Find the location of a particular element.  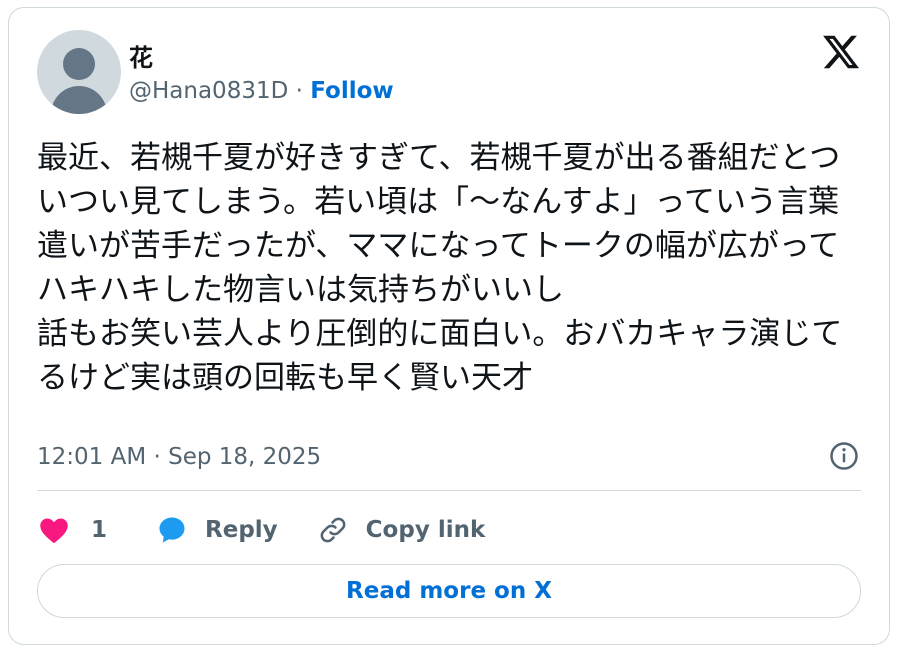

reply-label: Reply is located at coordinates (241, 530).